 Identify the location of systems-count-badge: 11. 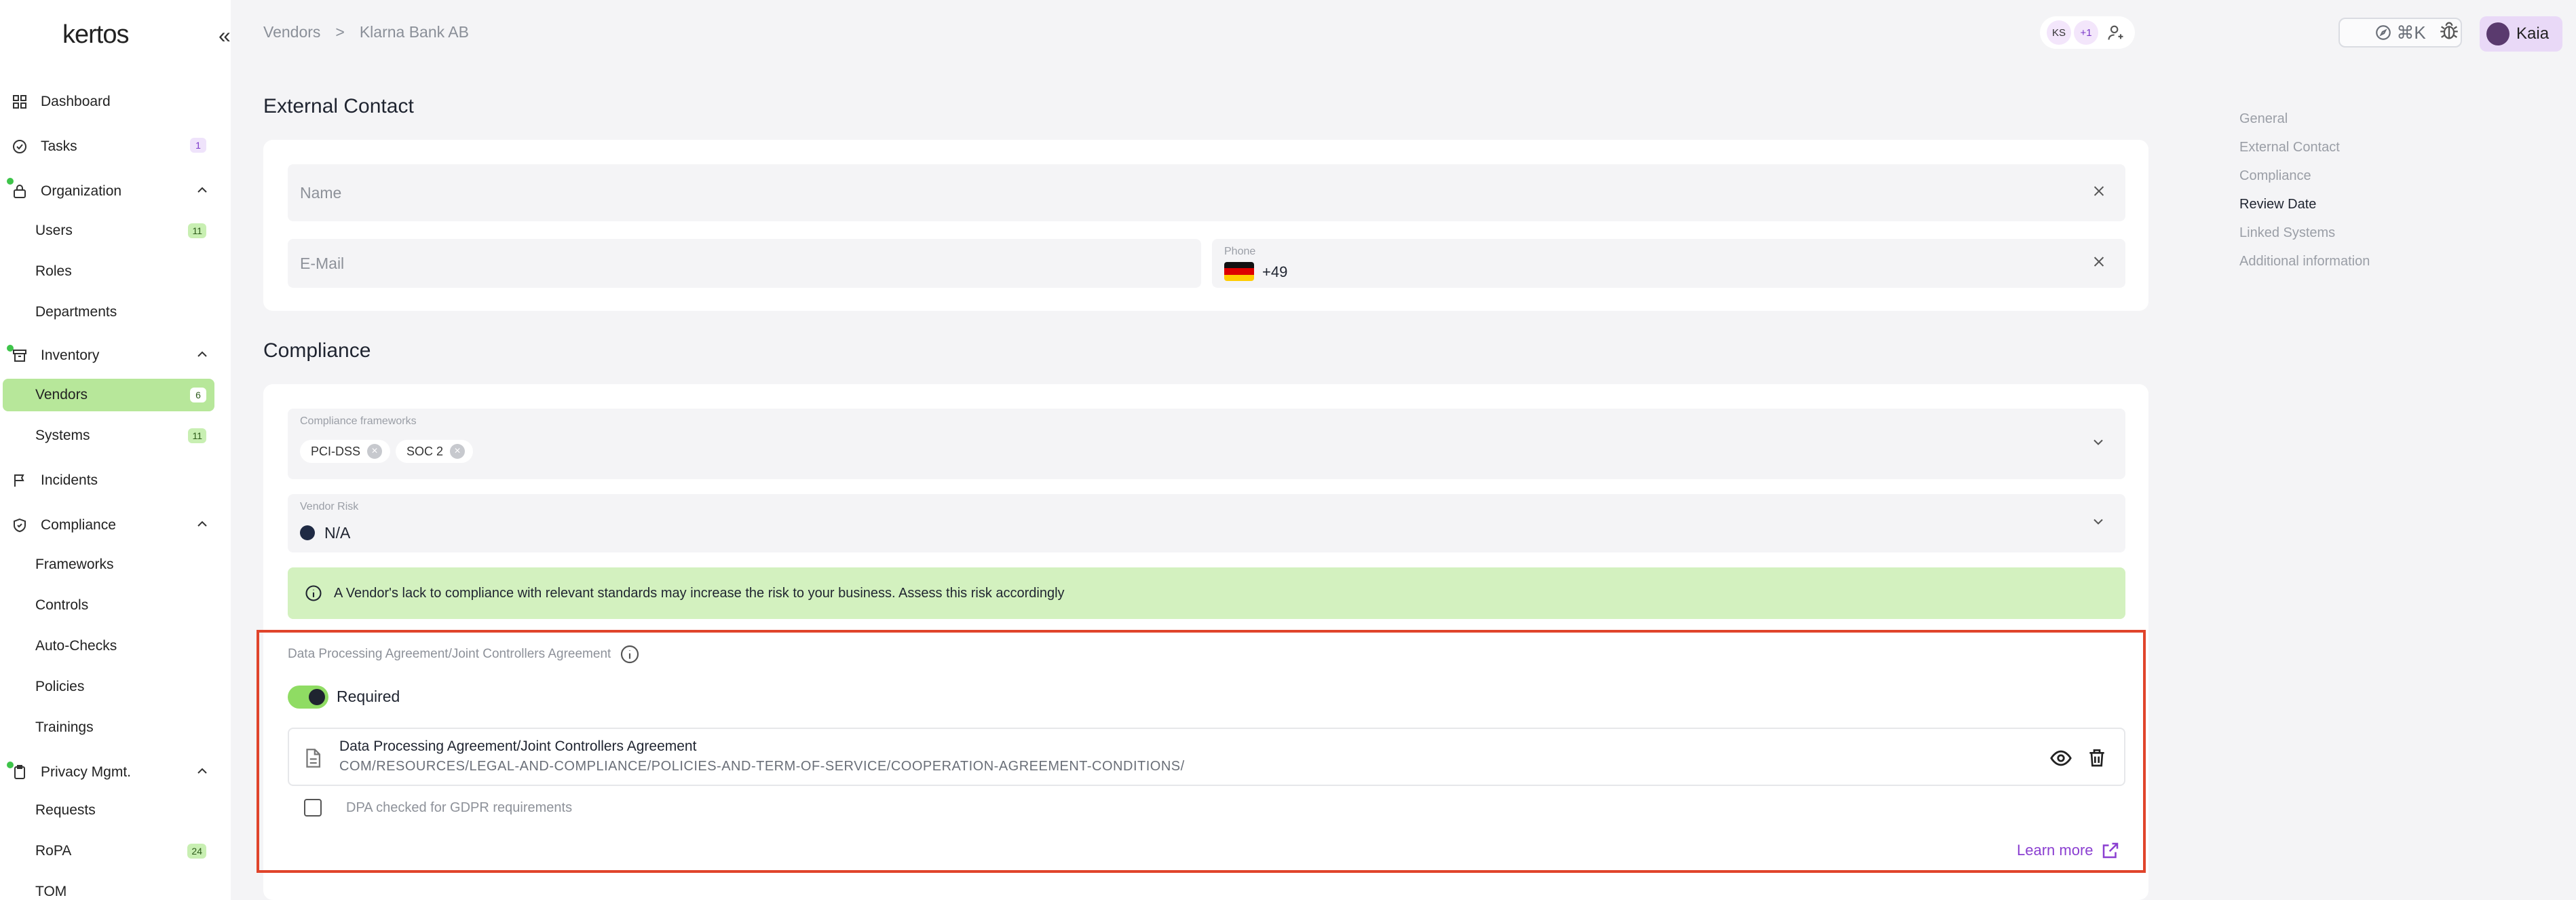
(197, 435).